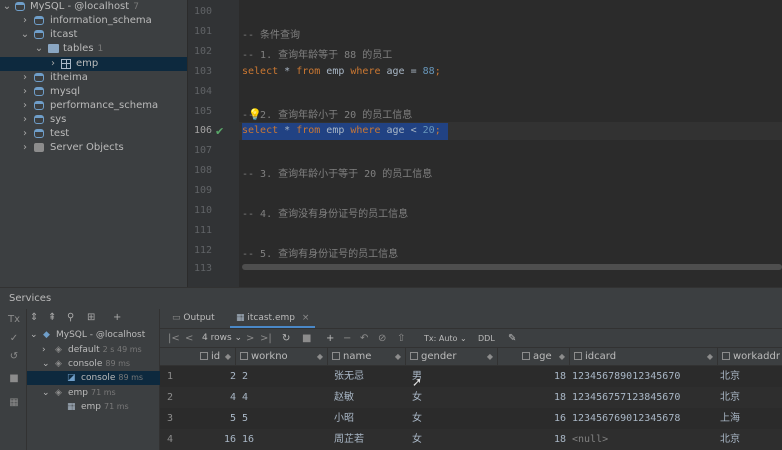 Image resolution: width=782 pixels, height=450 pixels. What do you see at coordinates (93, 35) in the screenshot?
I see `tree-item-itcast: ⌄ itcast` at bounding box center [93, 35].